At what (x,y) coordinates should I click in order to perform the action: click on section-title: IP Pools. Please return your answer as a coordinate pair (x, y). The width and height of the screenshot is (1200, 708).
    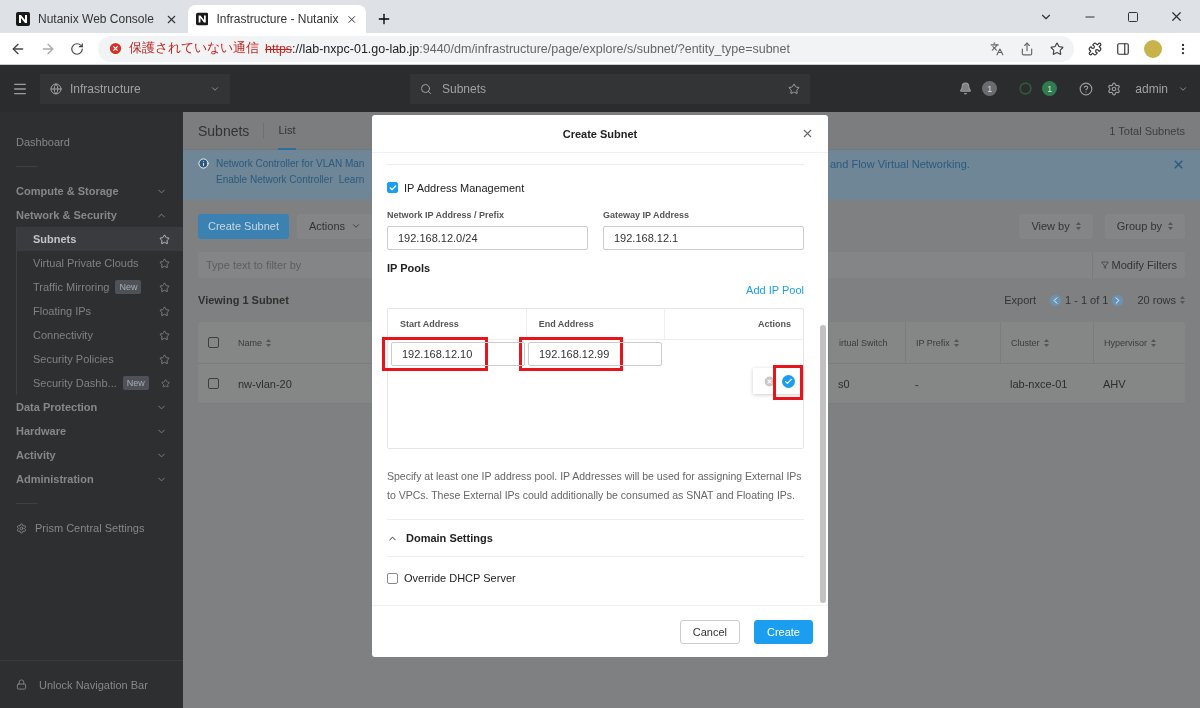
    Looking at the image, I should click on (409, 268).